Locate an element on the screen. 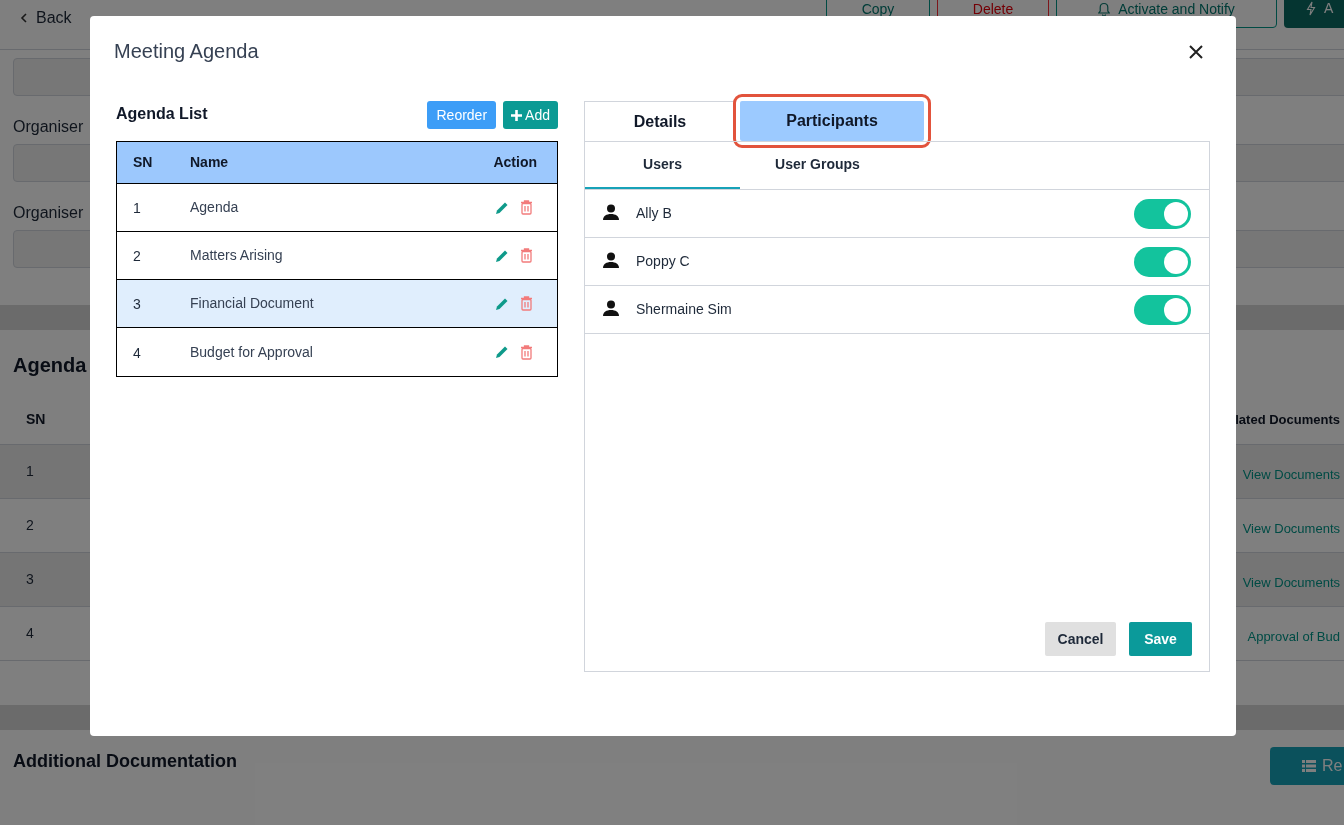 The height and width of the screenshot is (825, 1344). cancel-button: Cancel is located at coordinates (1080, 639).